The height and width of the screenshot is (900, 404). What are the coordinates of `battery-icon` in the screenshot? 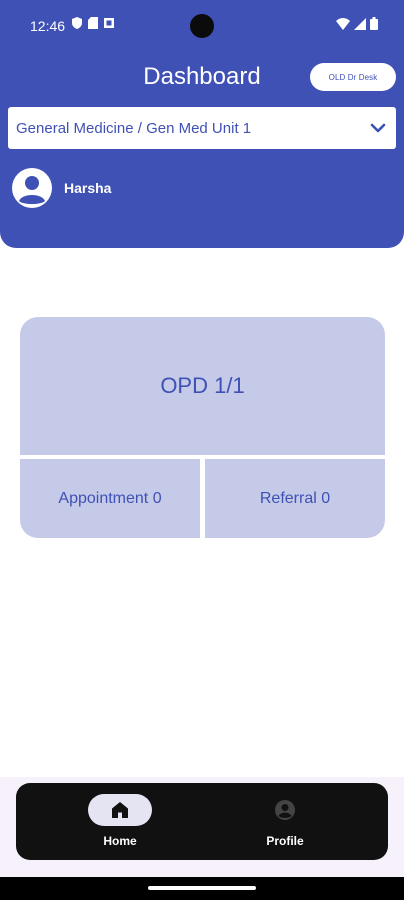 It's located at (374, 23).